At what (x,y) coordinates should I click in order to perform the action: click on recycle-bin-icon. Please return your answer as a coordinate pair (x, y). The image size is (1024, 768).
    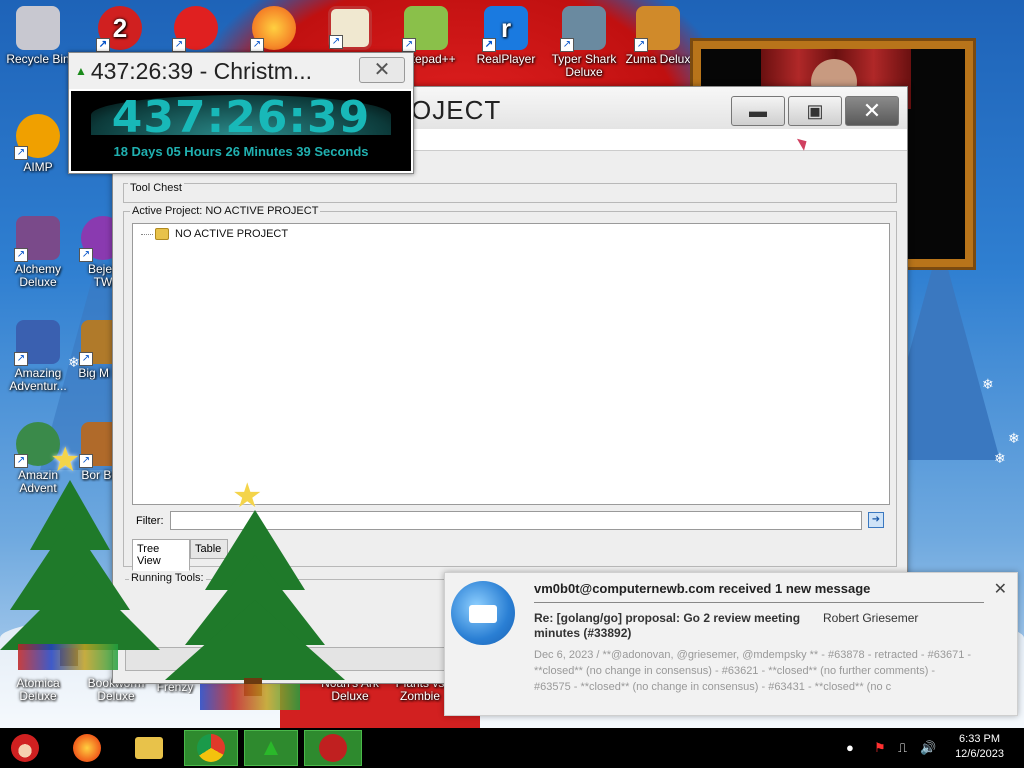
    Looking at the image, I should click on (38, 28).